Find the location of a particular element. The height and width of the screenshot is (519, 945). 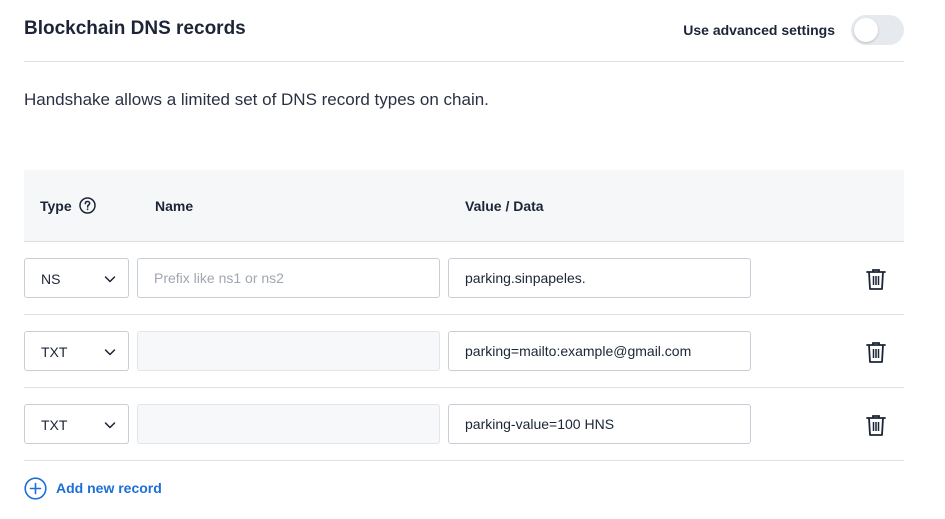

plus-circle-icon is located at coordinates (35, 488).